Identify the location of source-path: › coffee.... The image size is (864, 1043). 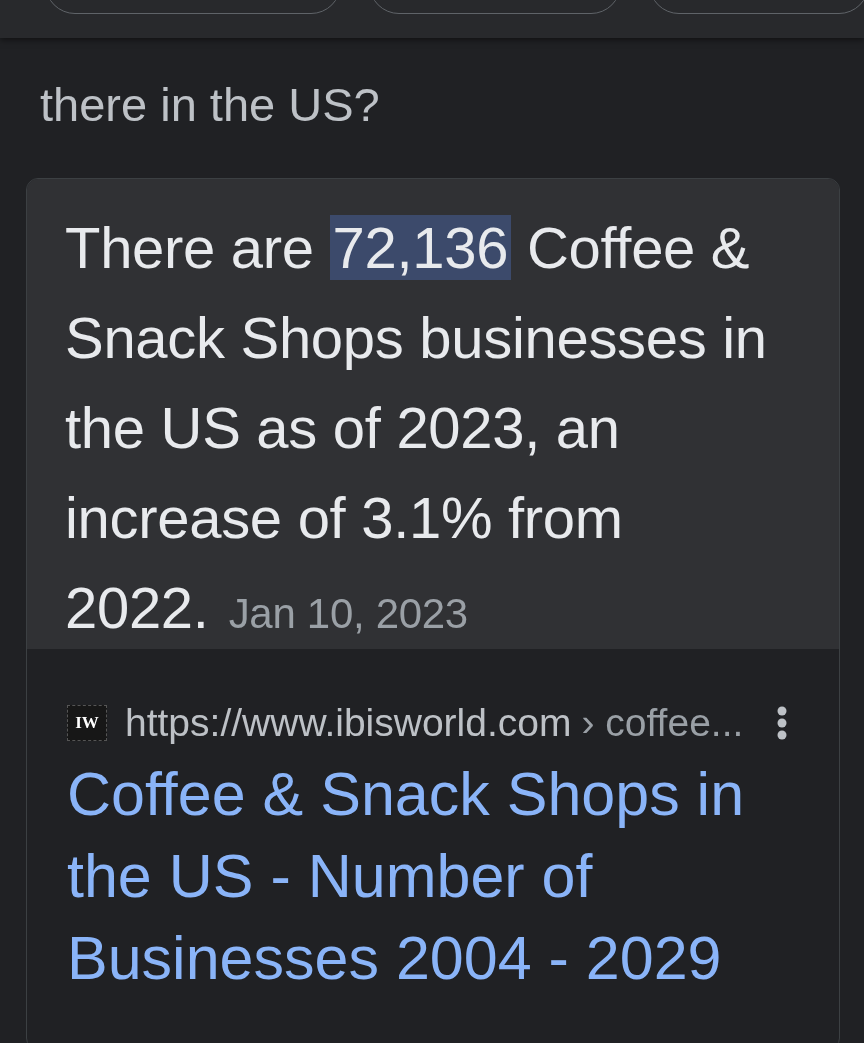
(662, 723).